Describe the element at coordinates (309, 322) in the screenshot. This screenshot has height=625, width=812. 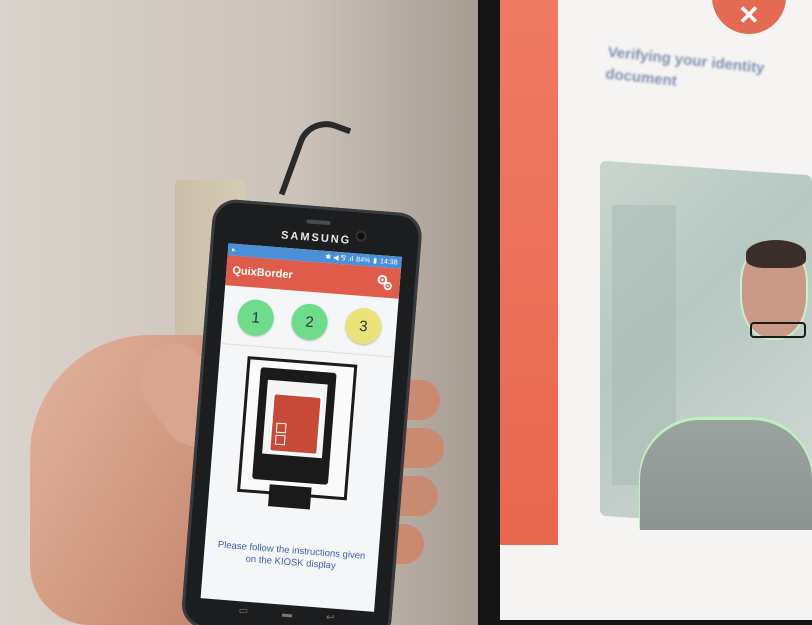
I see `step-2-indicator: 2` at that location.